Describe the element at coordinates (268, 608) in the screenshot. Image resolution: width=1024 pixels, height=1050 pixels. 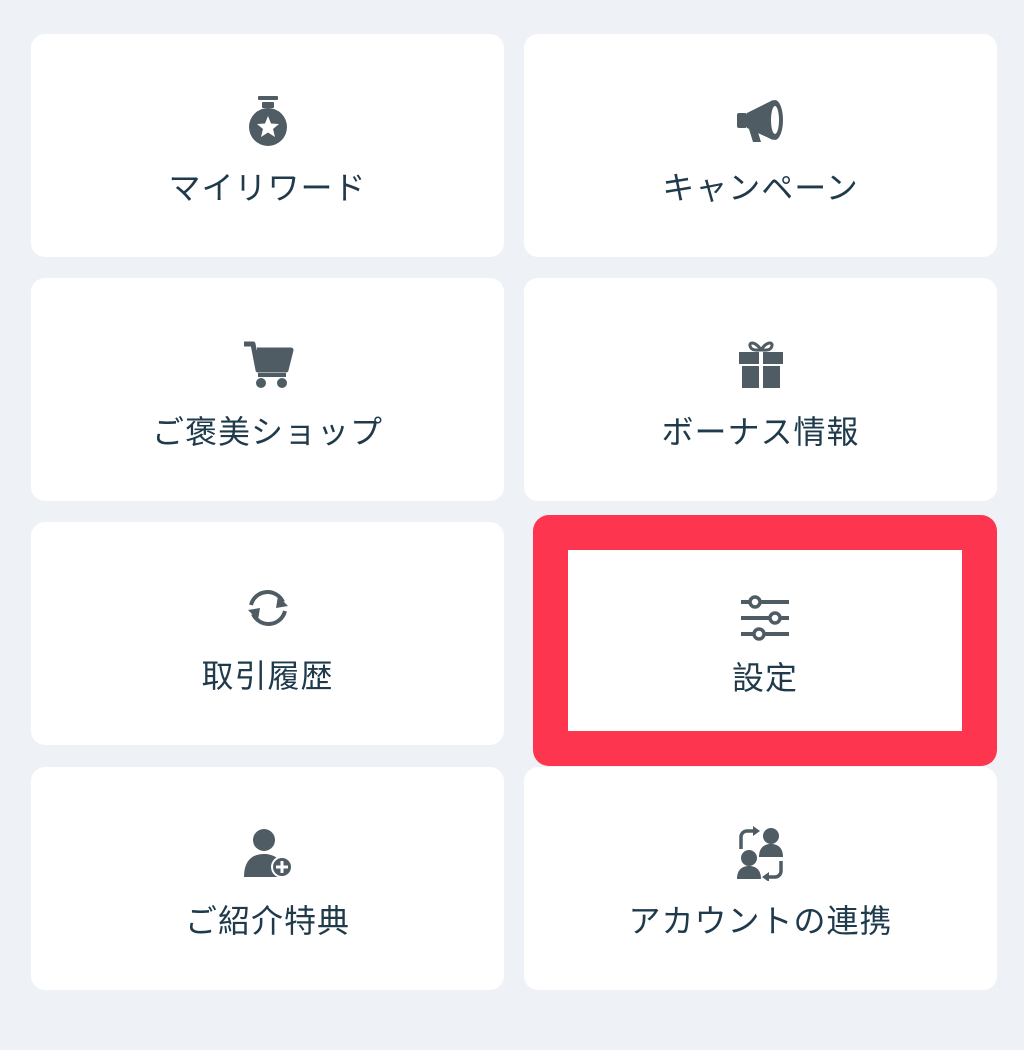
I see `sync-icon` at that location.